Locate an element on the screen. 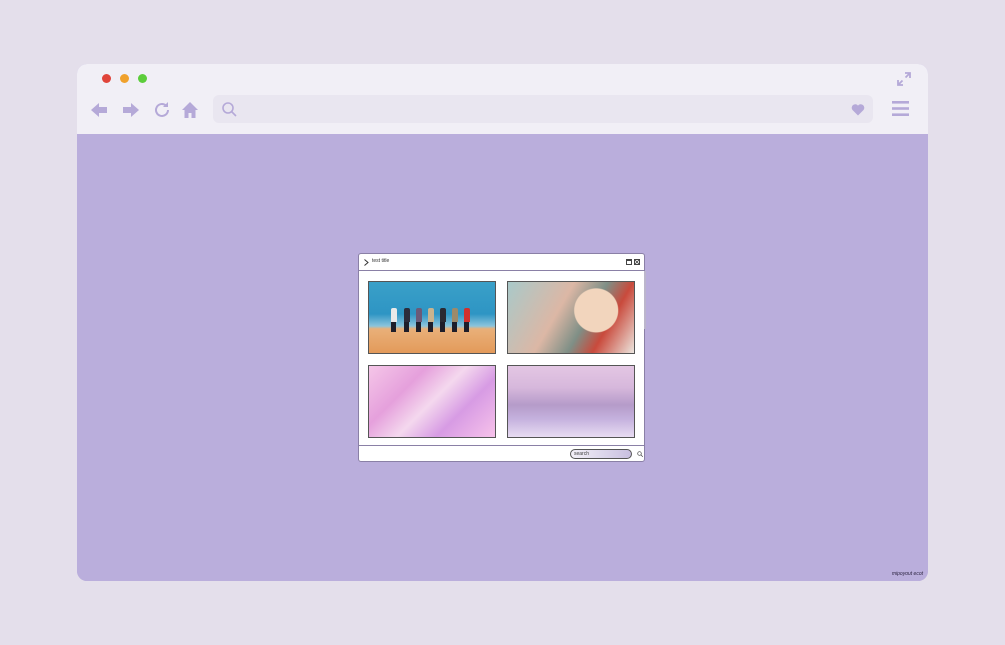 The height and width of the screenshot is (645, 1005). close-dot is located at coordinates (106, 78).